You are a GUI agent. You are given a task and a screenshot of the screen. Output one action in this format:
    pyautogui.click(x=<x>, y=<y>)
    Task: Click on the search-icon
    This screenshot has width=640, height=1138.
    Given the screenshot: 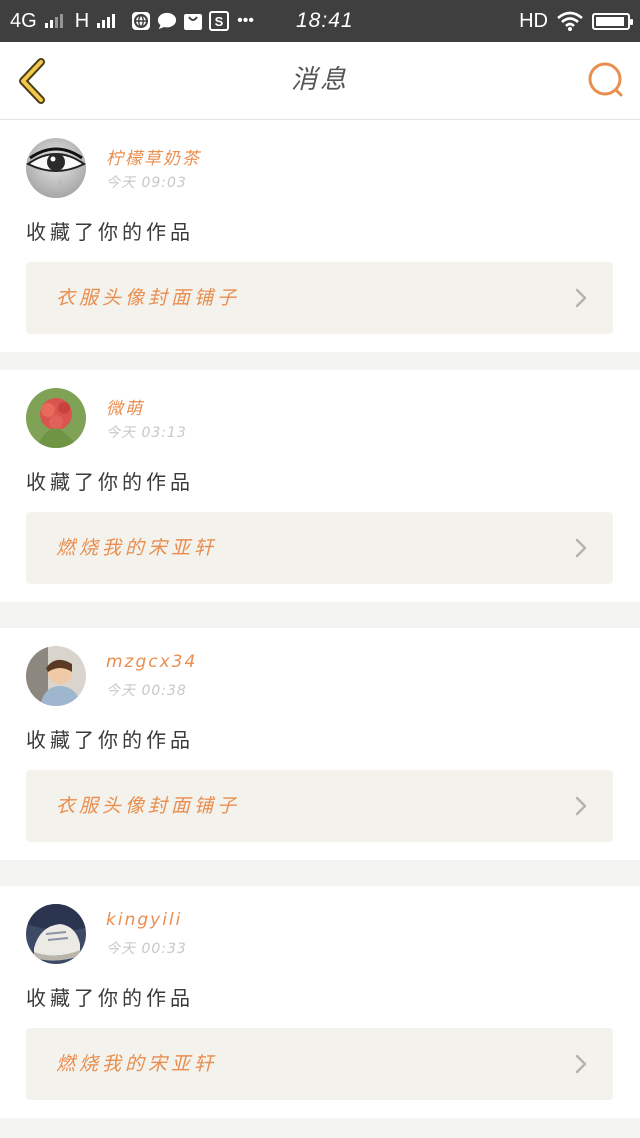 What is the action you would take?
    pyautogui.click(x=605, y=79)
    